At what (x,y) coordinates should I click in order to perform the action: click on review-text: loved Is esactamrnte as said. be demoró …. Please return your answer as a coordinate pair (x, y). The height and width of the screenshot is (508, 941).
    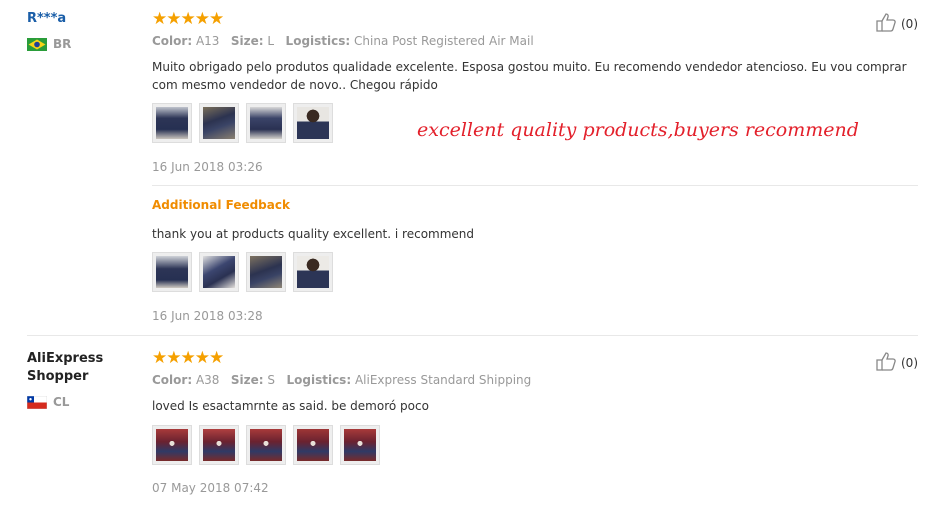
    Looking at the image, I should click on (290, 406).